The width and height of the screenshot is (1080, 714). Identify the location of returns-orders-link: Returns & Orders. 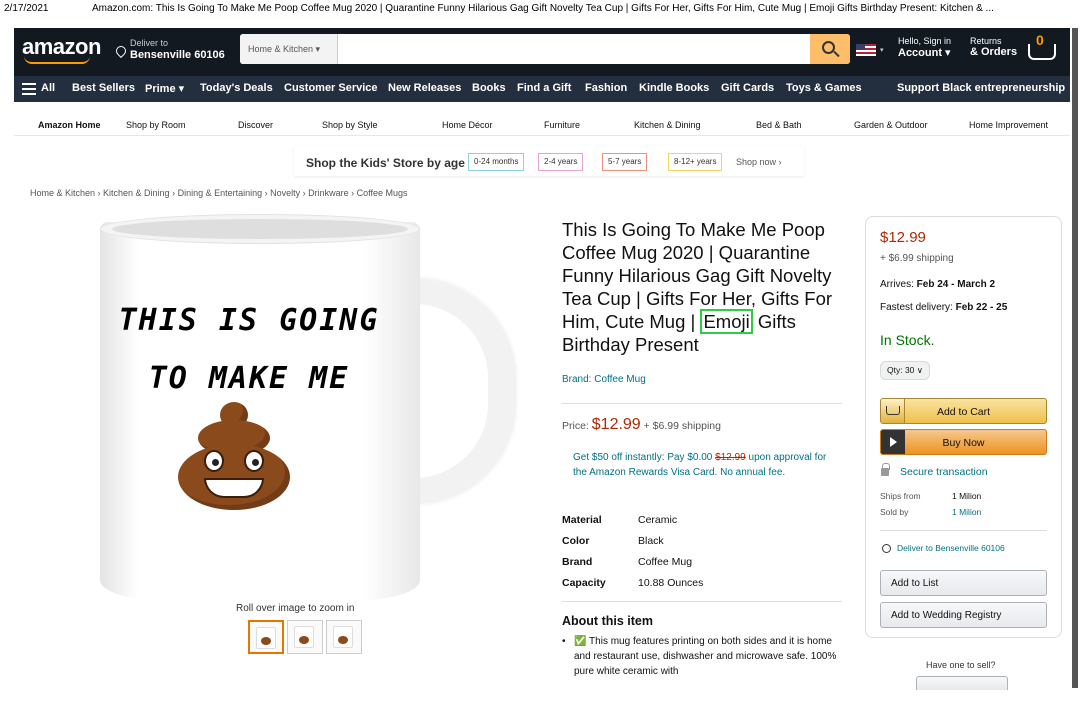
(993, 47).